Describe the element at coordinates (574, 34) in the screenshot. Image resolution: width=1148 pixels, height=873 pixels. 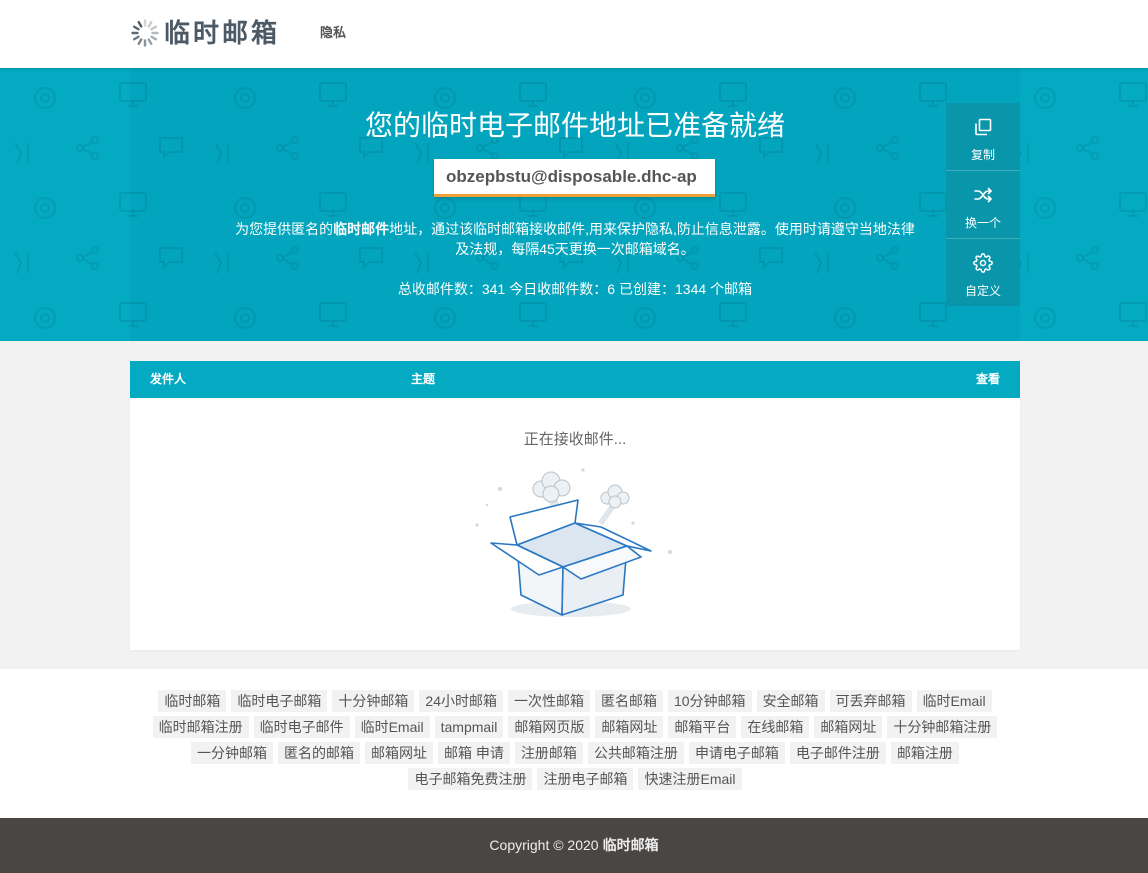
I see `top-navbar: 临时邮箱 隐私` at that location.